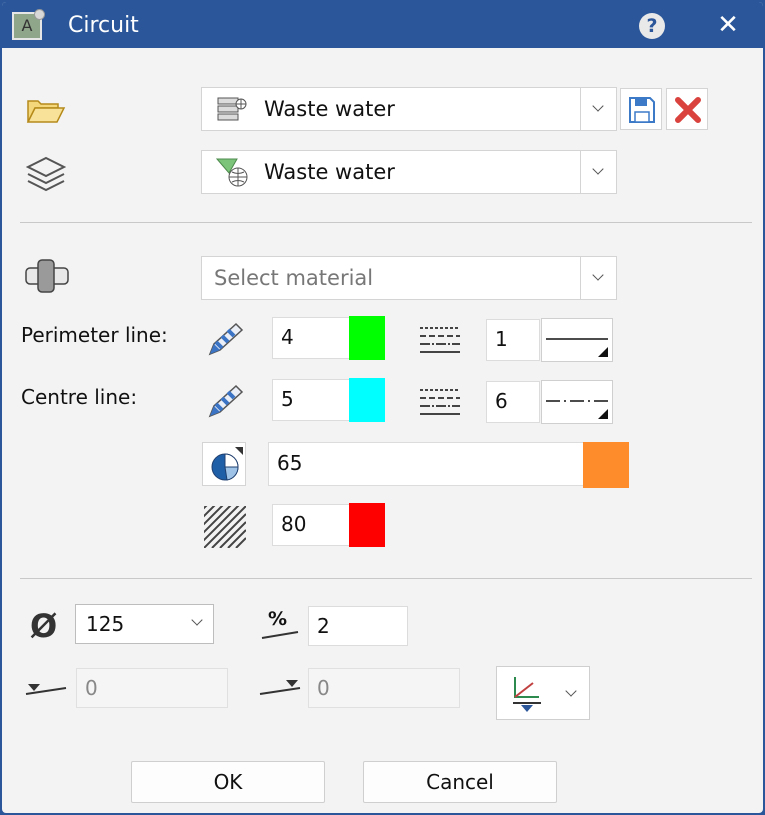 This screenshot has width=765, height=815. Describe the element at coordinates (652, 26) in the screenshot. I see `help-button: ?` at that location.